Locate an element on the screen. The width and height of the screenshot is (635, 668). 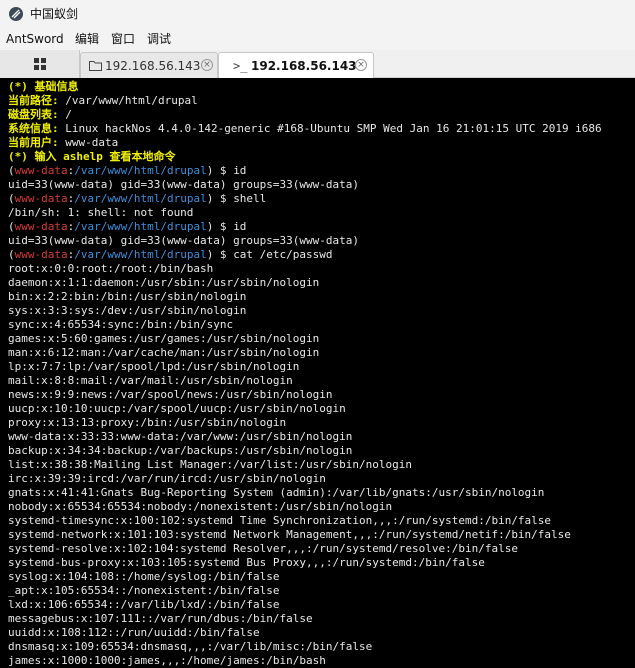
grid-icon is located at coordinates (40, 64).